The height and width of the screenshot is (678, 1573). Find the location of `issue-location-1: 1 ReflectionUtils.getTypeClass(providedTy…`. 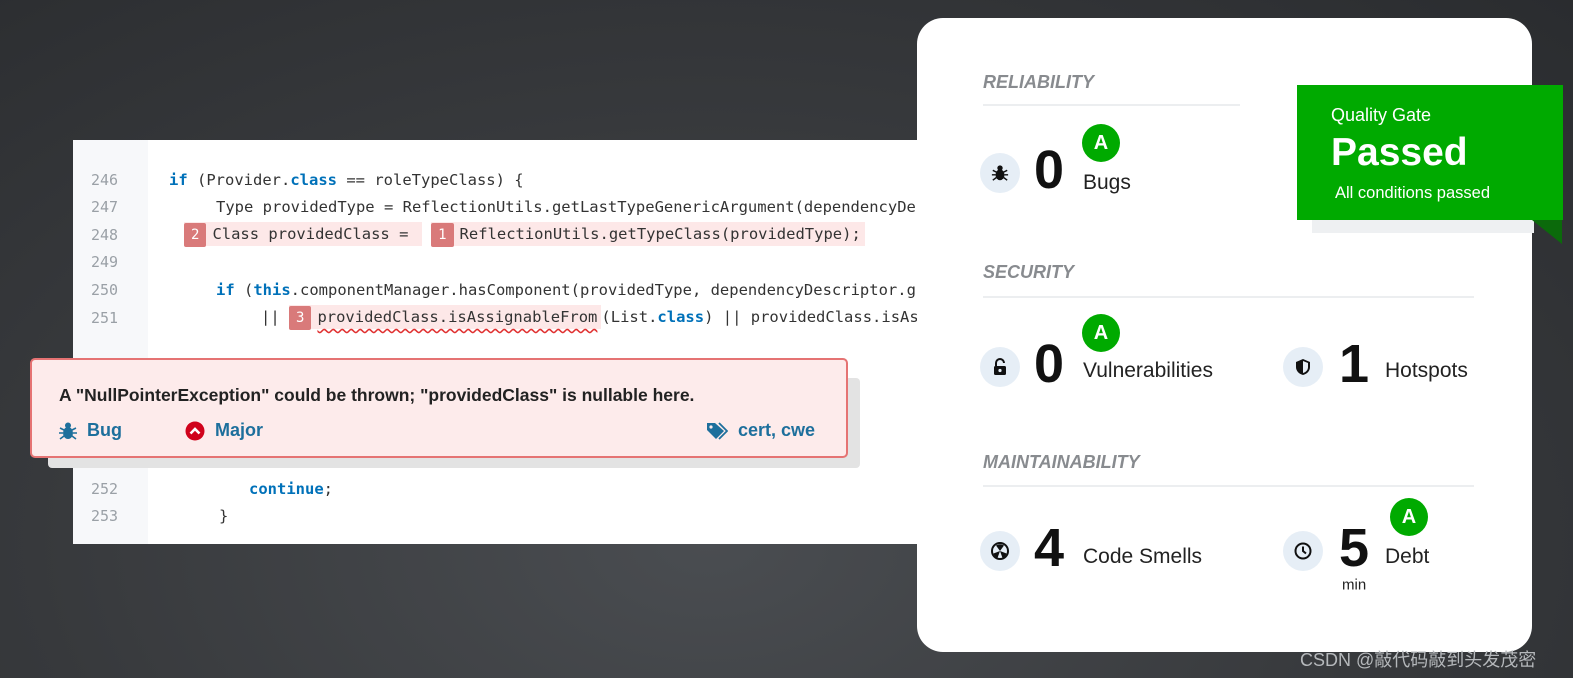

issue-location-1: 1 ReflectionUtils.getTypeClass(providedTy… is located at coordinates (648, 234).